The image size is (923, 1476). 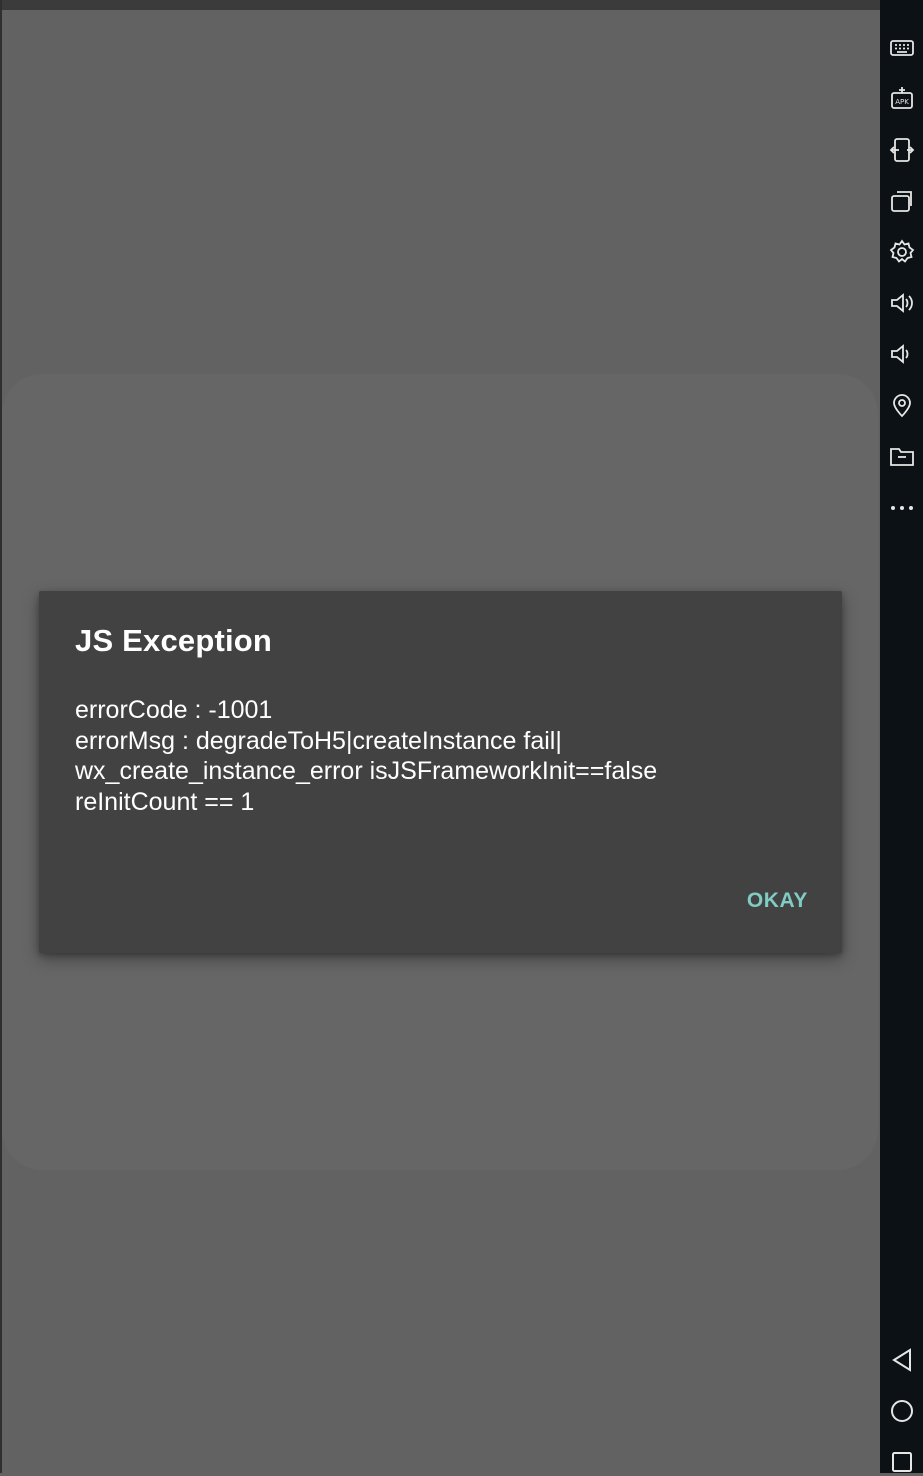 I want to click on shared-folder-icon, so click(x=902, y=456).